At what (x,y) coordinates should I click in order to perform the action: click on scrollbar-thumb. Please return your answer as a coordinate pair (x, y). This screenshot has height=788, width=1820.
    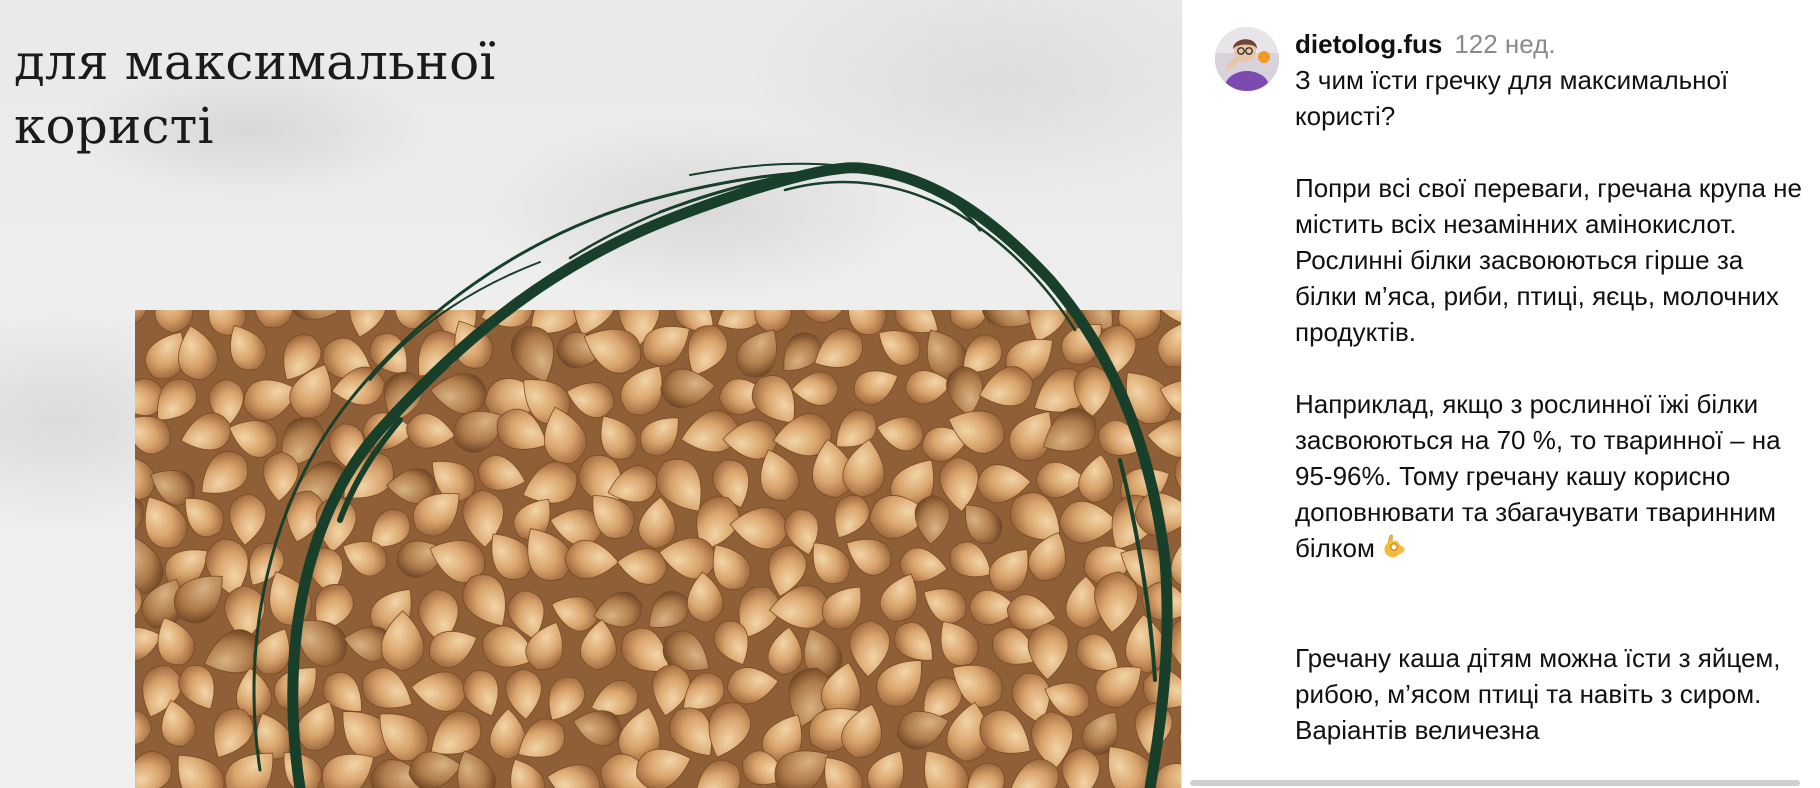
    Looking at the image, I should click on (1495, 783).